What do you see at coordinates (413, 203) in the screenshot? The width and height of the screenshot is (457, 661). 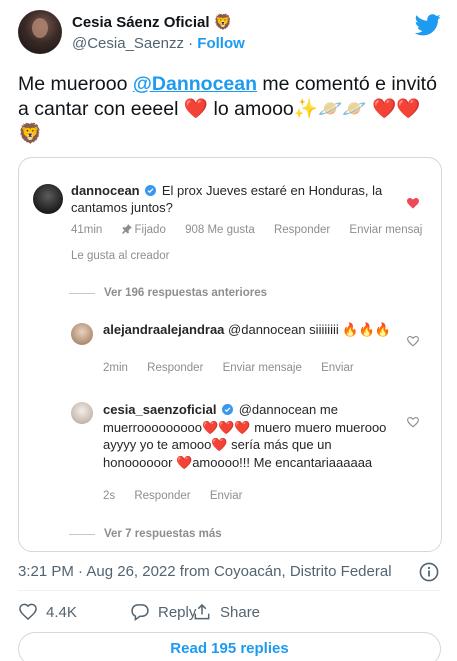 I see `liked-heart-icon` at bounding box center [413, 203].